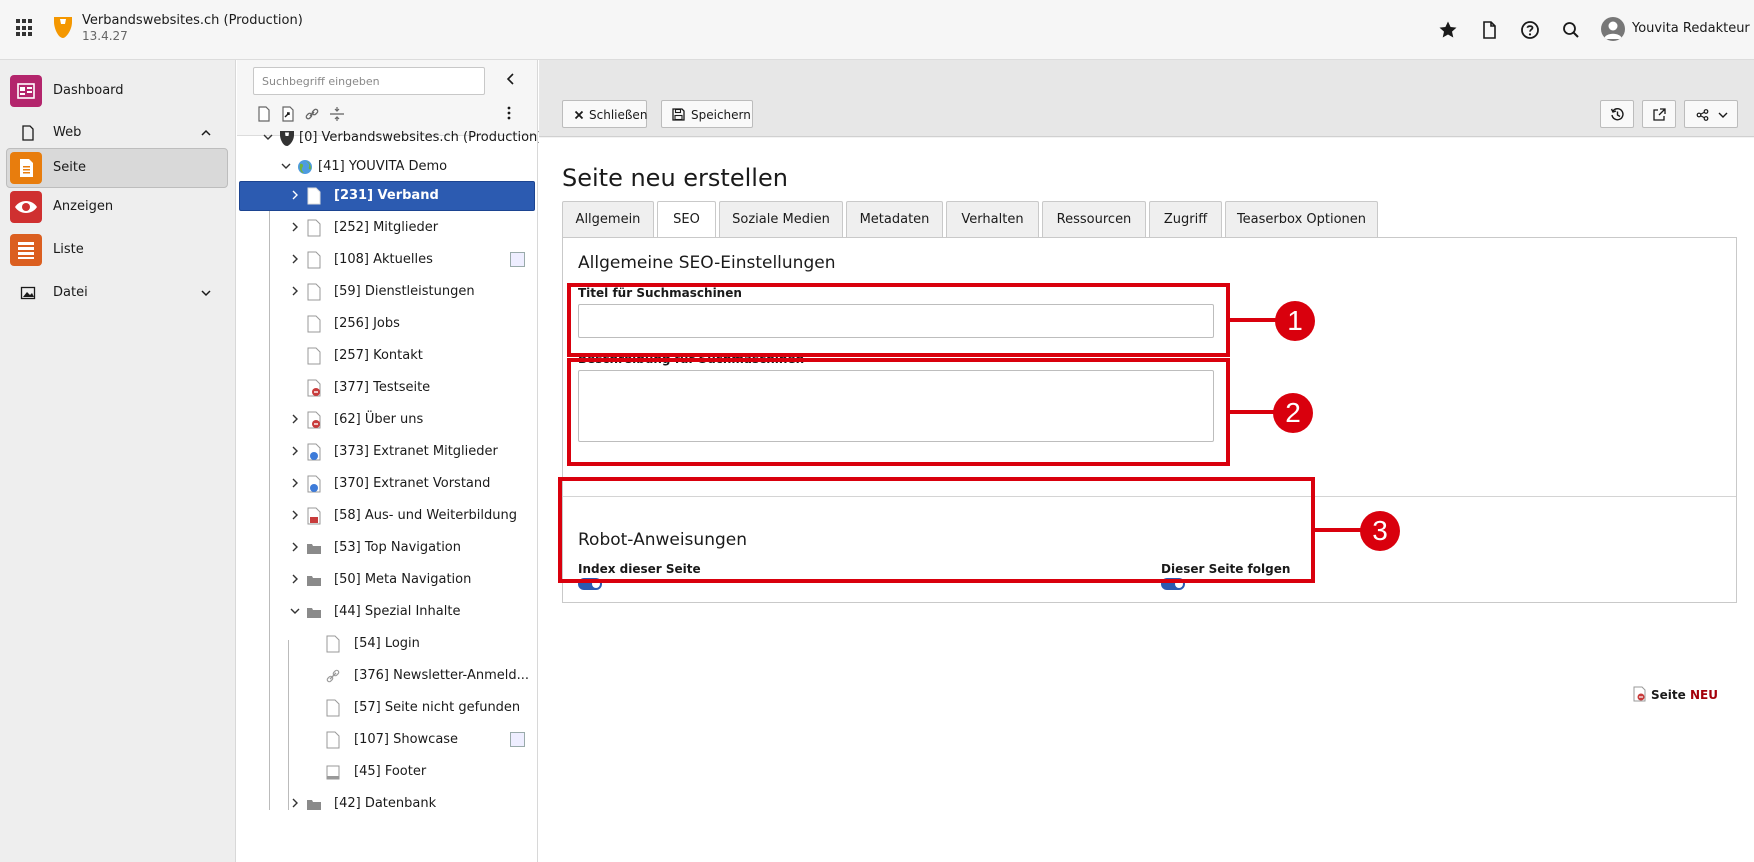  I want to click on page-shortcut-icon, so click(288, 114).